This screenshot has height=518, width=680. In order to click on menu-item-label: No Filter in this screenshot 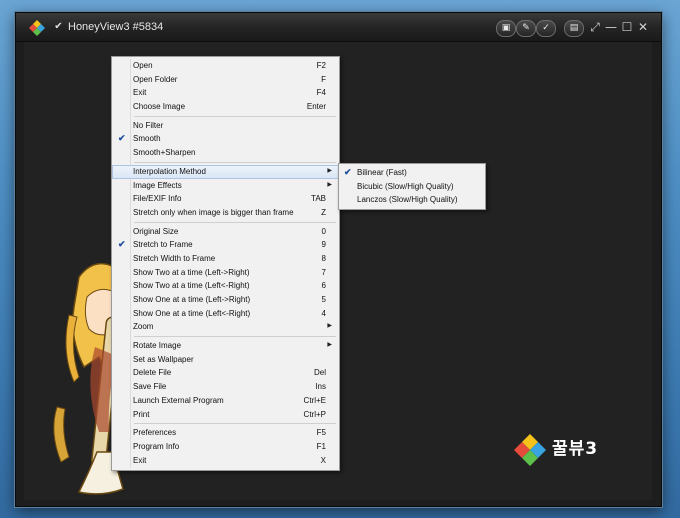, I will do `click(148, 125)`.